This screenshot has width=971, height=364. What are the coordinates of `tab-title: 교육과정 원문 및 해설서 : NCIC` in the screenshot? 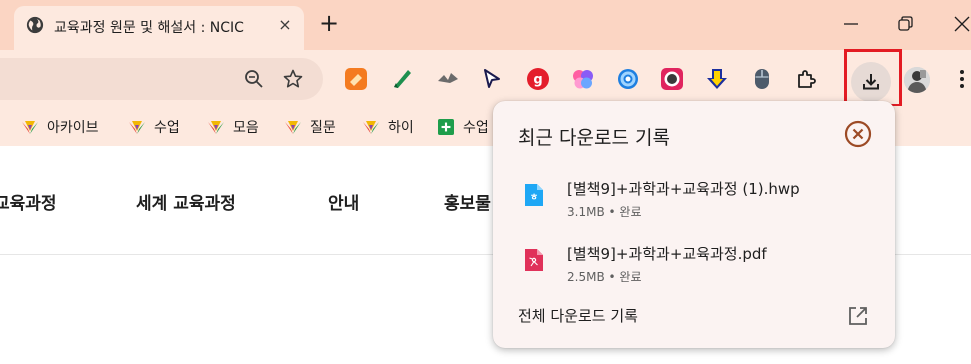 It's located at (160, 27).